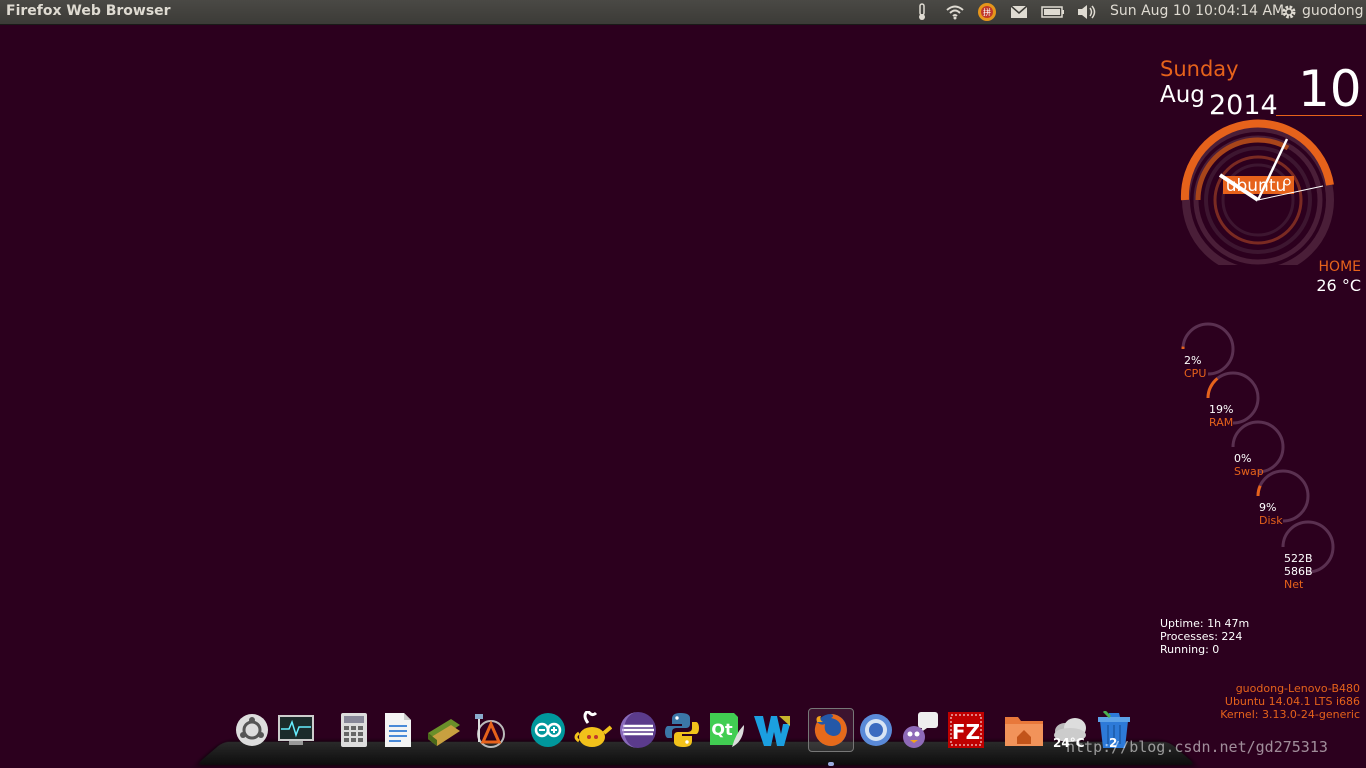 The image size is (1366, 768). What do you see at coordinates (772, 730) in the screenshot?
I see `webstorm-icon` at bounding box center [772, 730].